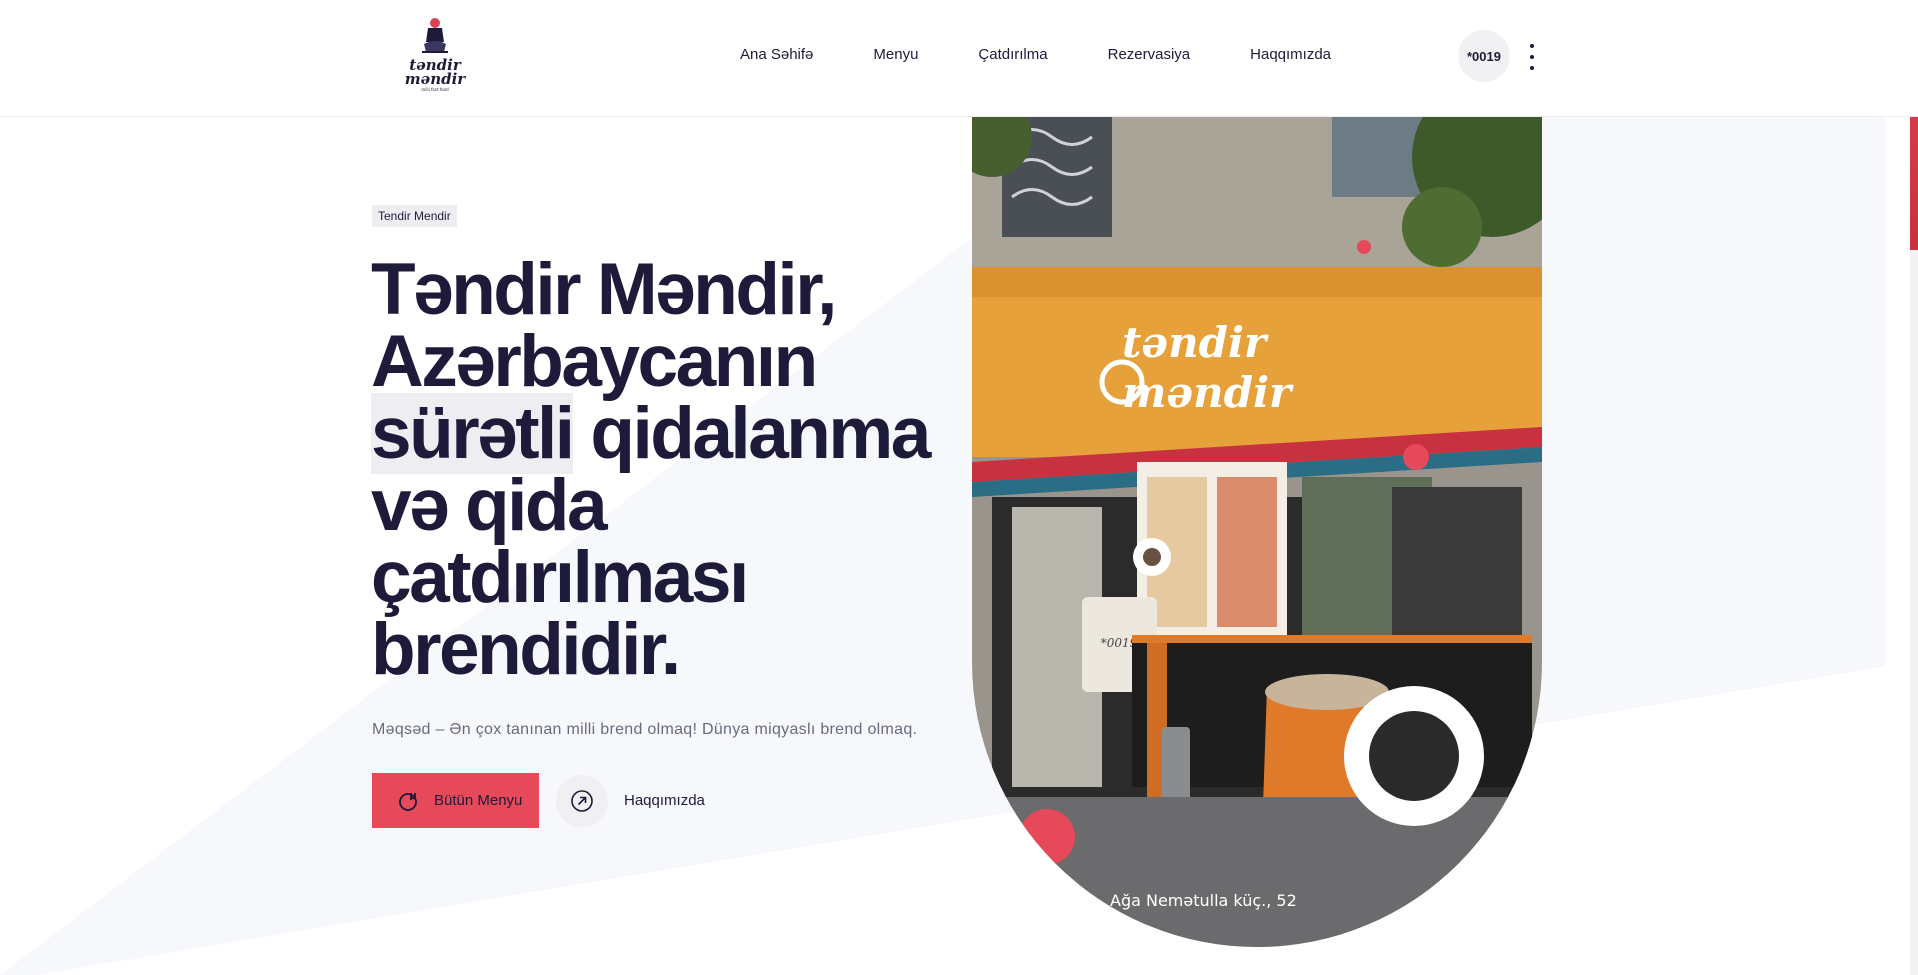 The image size is (1918, 975). What do you see at coordinates (436, 79) in the screenshot?
I see `logo-text-bottom: məndir` at bounding box center [436, 79].